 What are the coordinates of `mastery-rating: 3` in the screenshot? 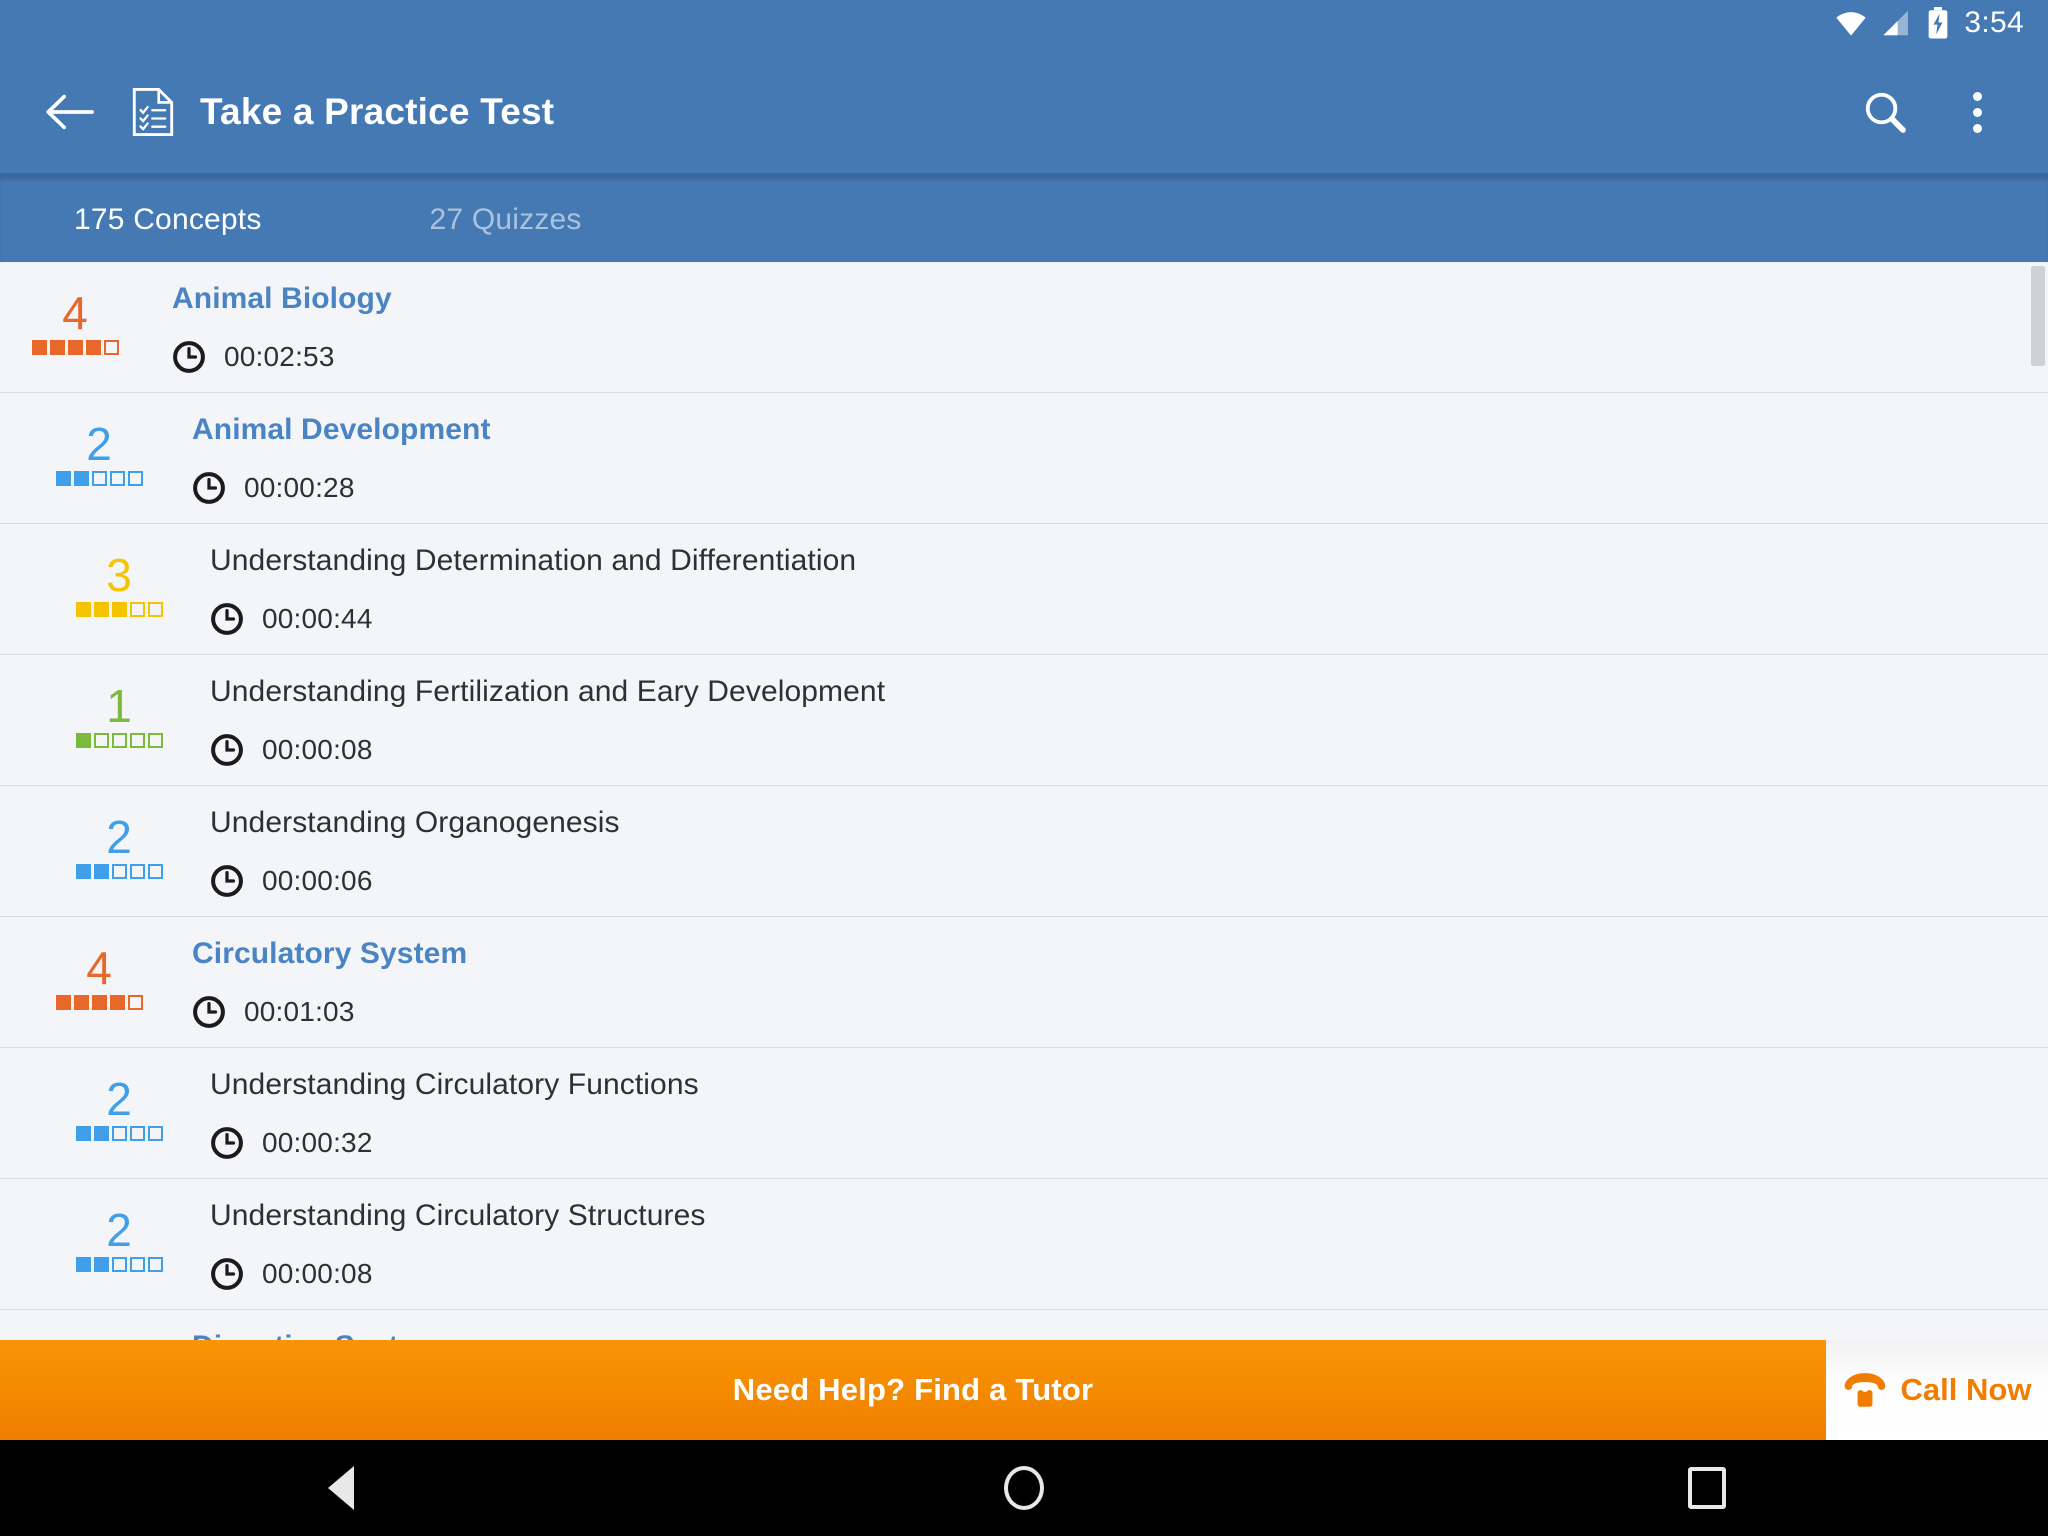 It's located at (119, 577).